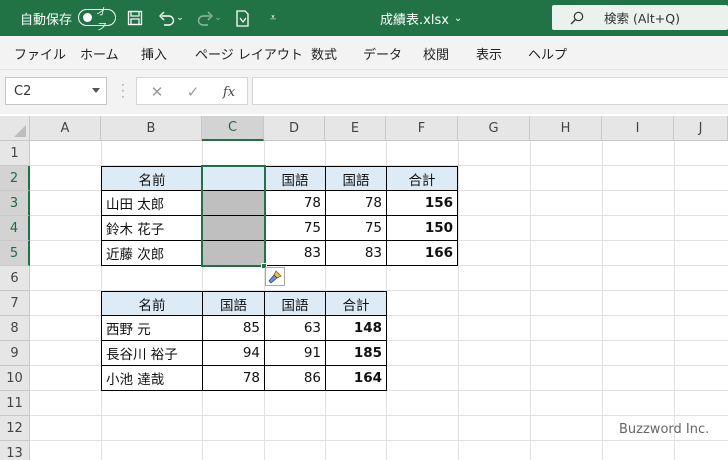  What do you see at coordinates (40, 53) in the screenshot?
I see `tab-file: ファイル` at bounding box center [40, 53].